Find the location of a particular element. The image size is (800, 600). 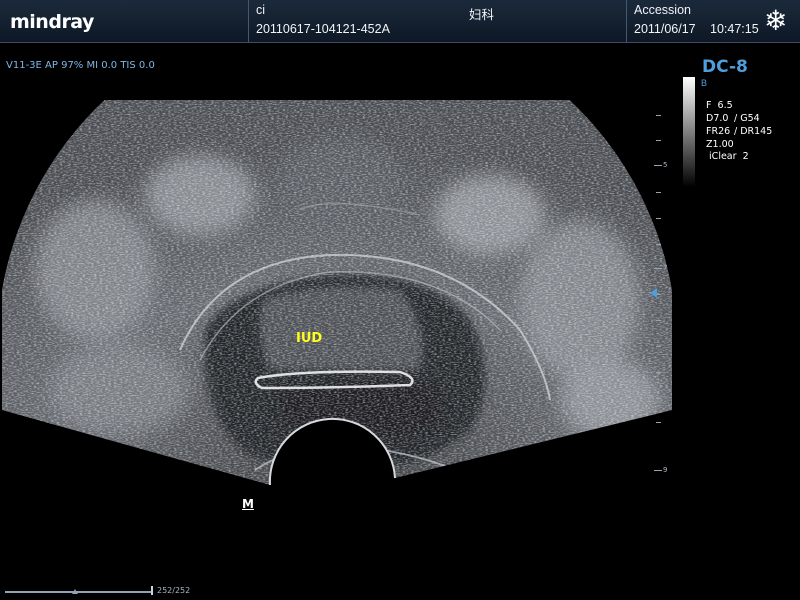

orientation-marker: M is located at coordinates (248, 504).